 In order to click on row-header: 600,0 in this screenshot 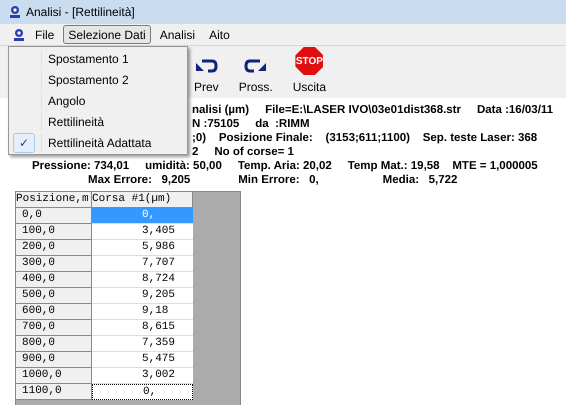, I will do `click(54, 312)`.